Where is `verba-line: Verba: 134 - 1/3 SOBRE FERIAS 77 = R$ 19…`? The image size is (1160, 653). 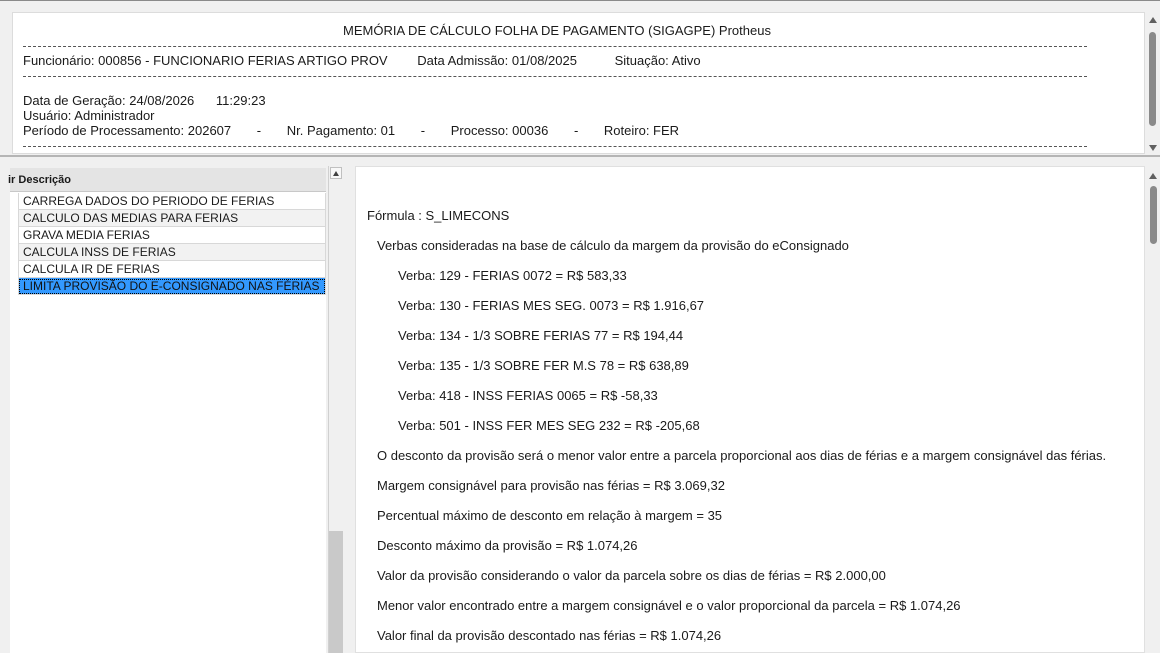 verba-line: Verba: 134 - 1/3 SOBRE FERIAS 77 = R$ 19… is located at coordinates (541, 335).